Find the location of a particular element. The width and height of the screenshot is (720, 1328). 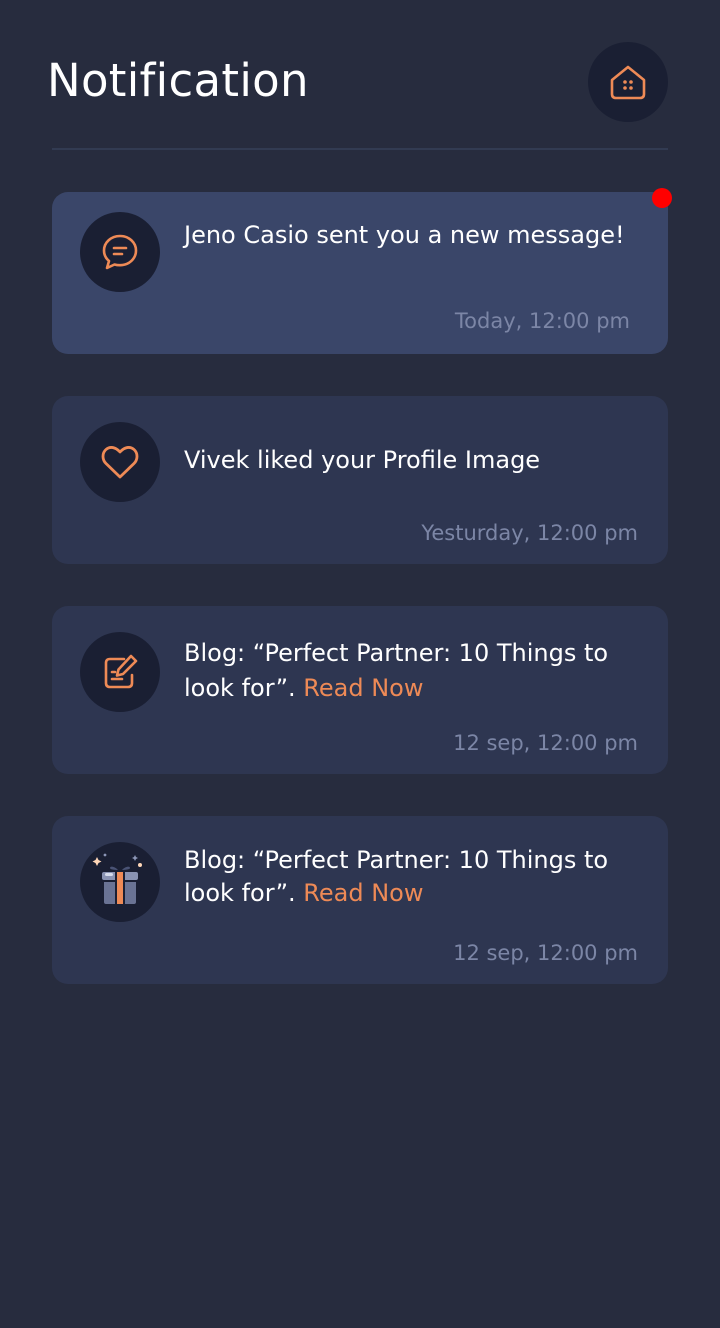

heart-icon is located at coordinates (120, 462).